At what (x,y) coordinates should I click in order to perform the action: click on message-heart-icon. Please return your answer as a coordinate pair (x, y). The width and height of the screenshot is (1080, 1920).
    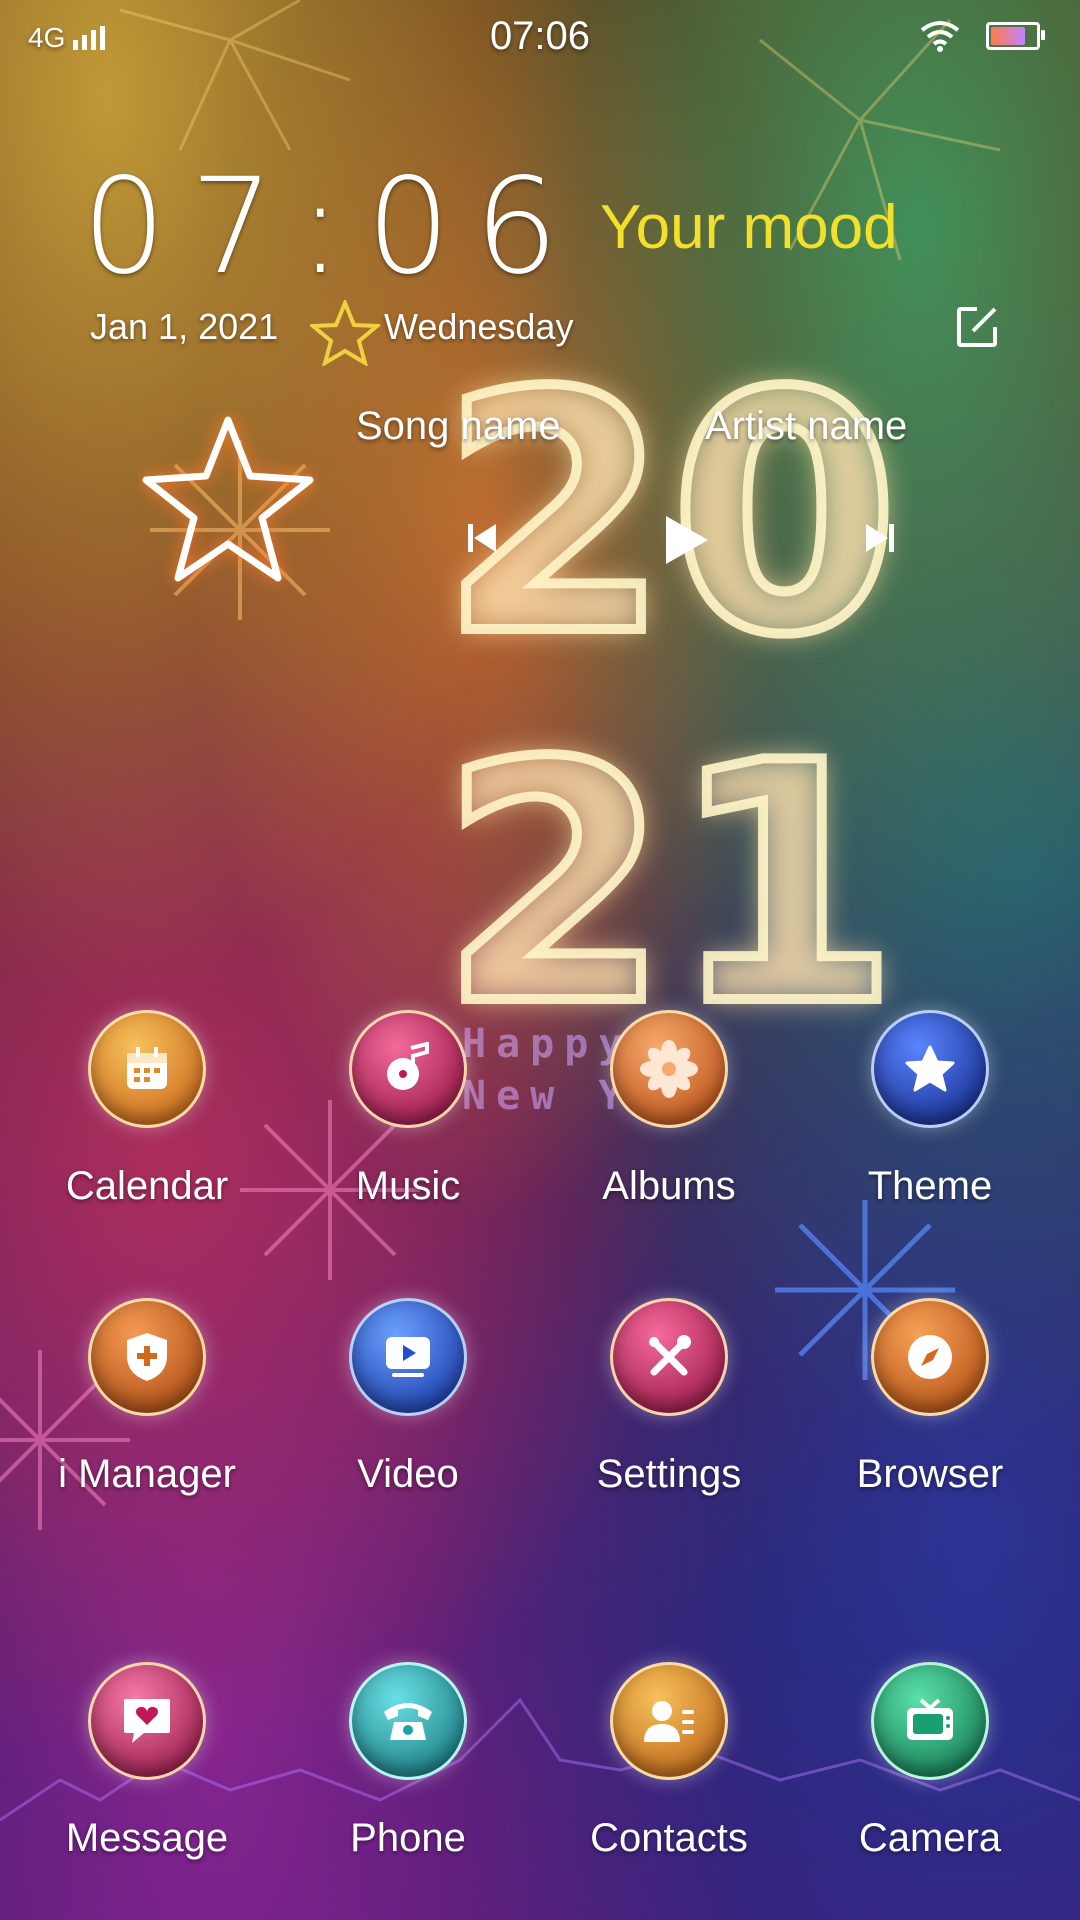
    Looking at the image, I should click on (147, 1721).